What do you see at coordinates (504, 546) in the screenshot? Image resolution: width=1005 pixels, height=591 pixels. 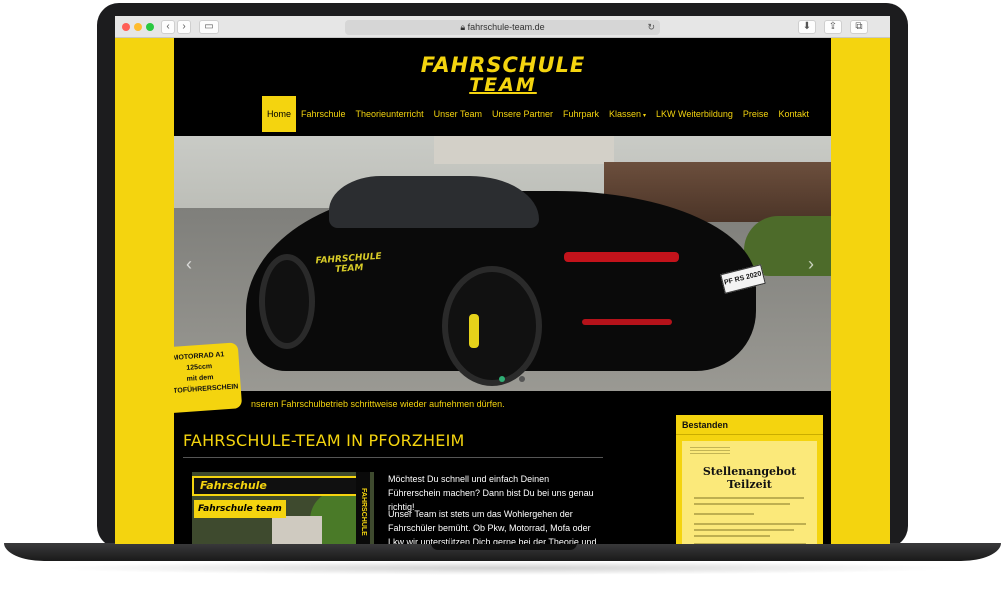 I see `laptop-notch` at bounding box center [504, 546].